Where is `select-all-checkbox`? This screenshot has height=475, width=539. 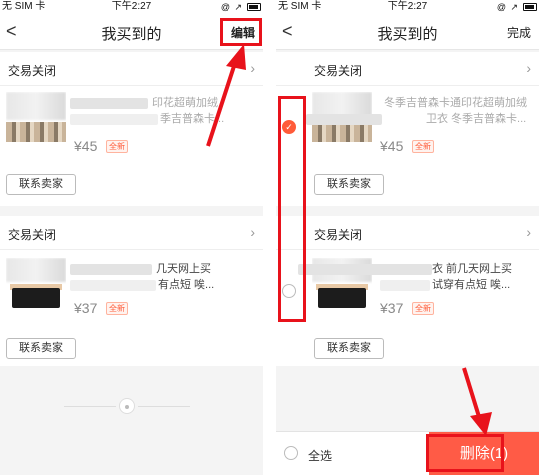
select-all-checkbox is located at coordinates (291, 453).